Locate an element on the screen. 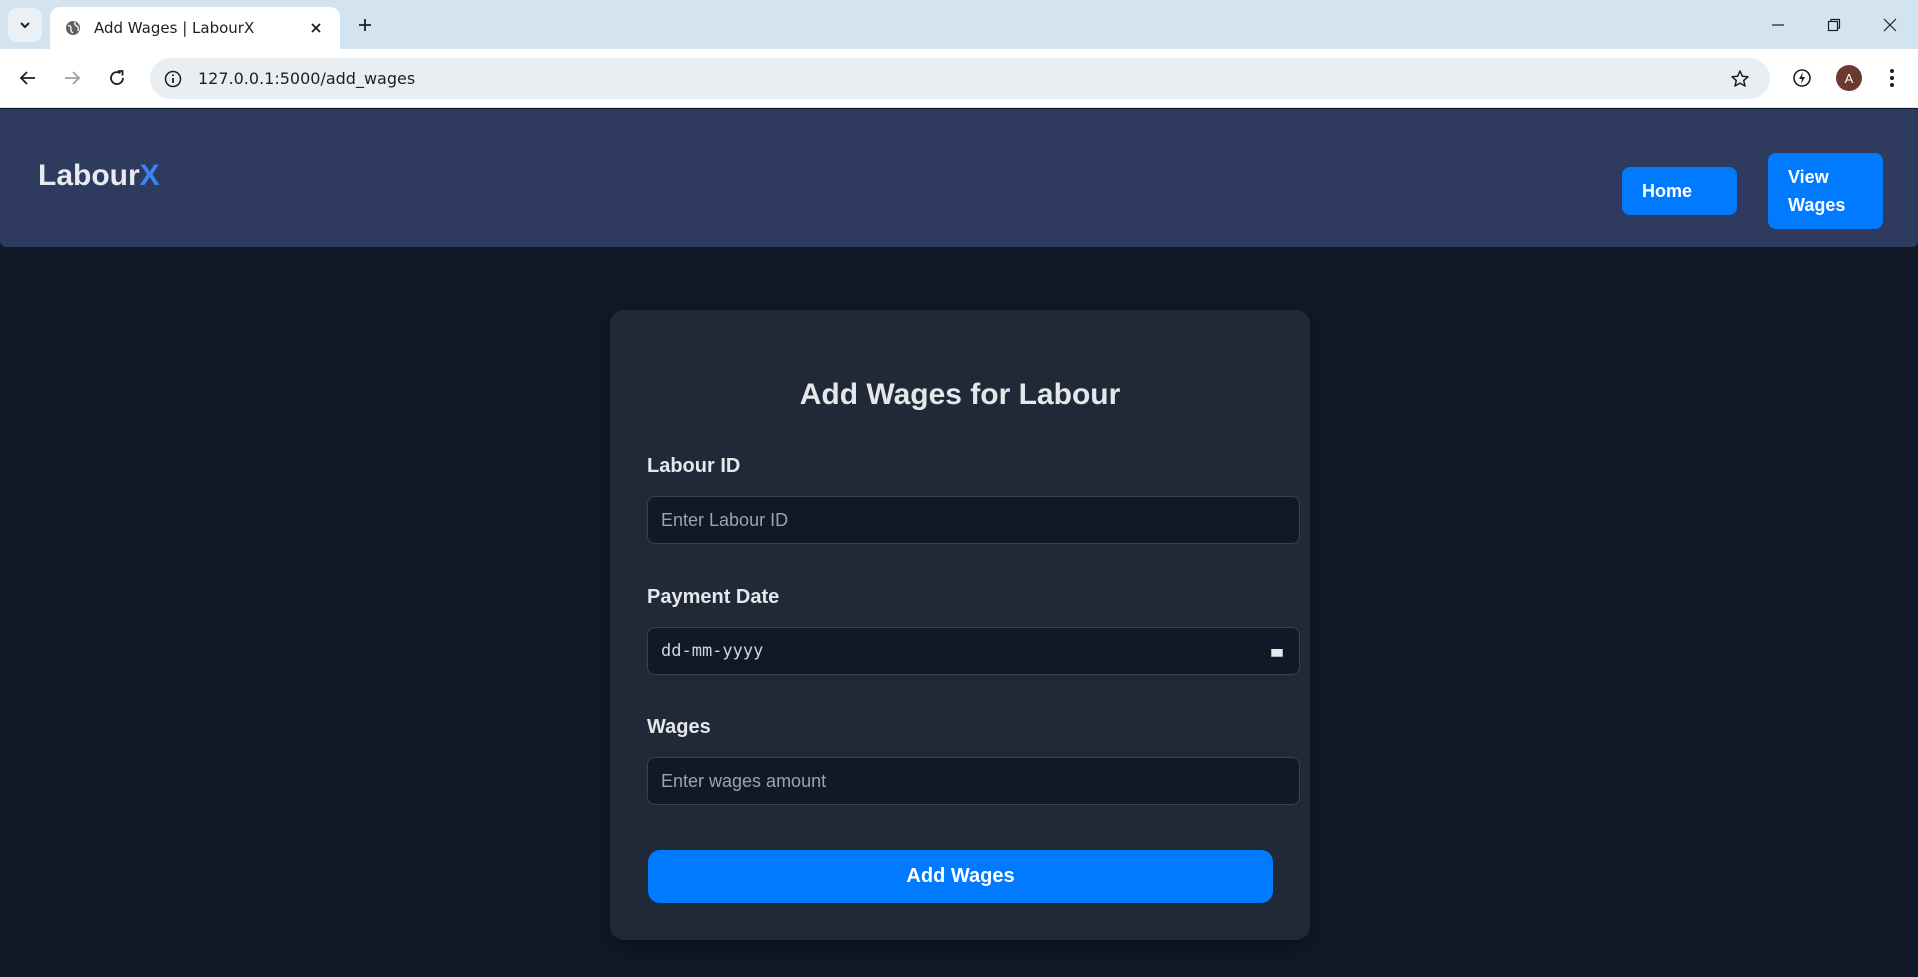 Image resolution: width=1918 pixels, height=977 pixels. labour-id-placeholder: Enter Labour ID is located at coordinates (725, 519).